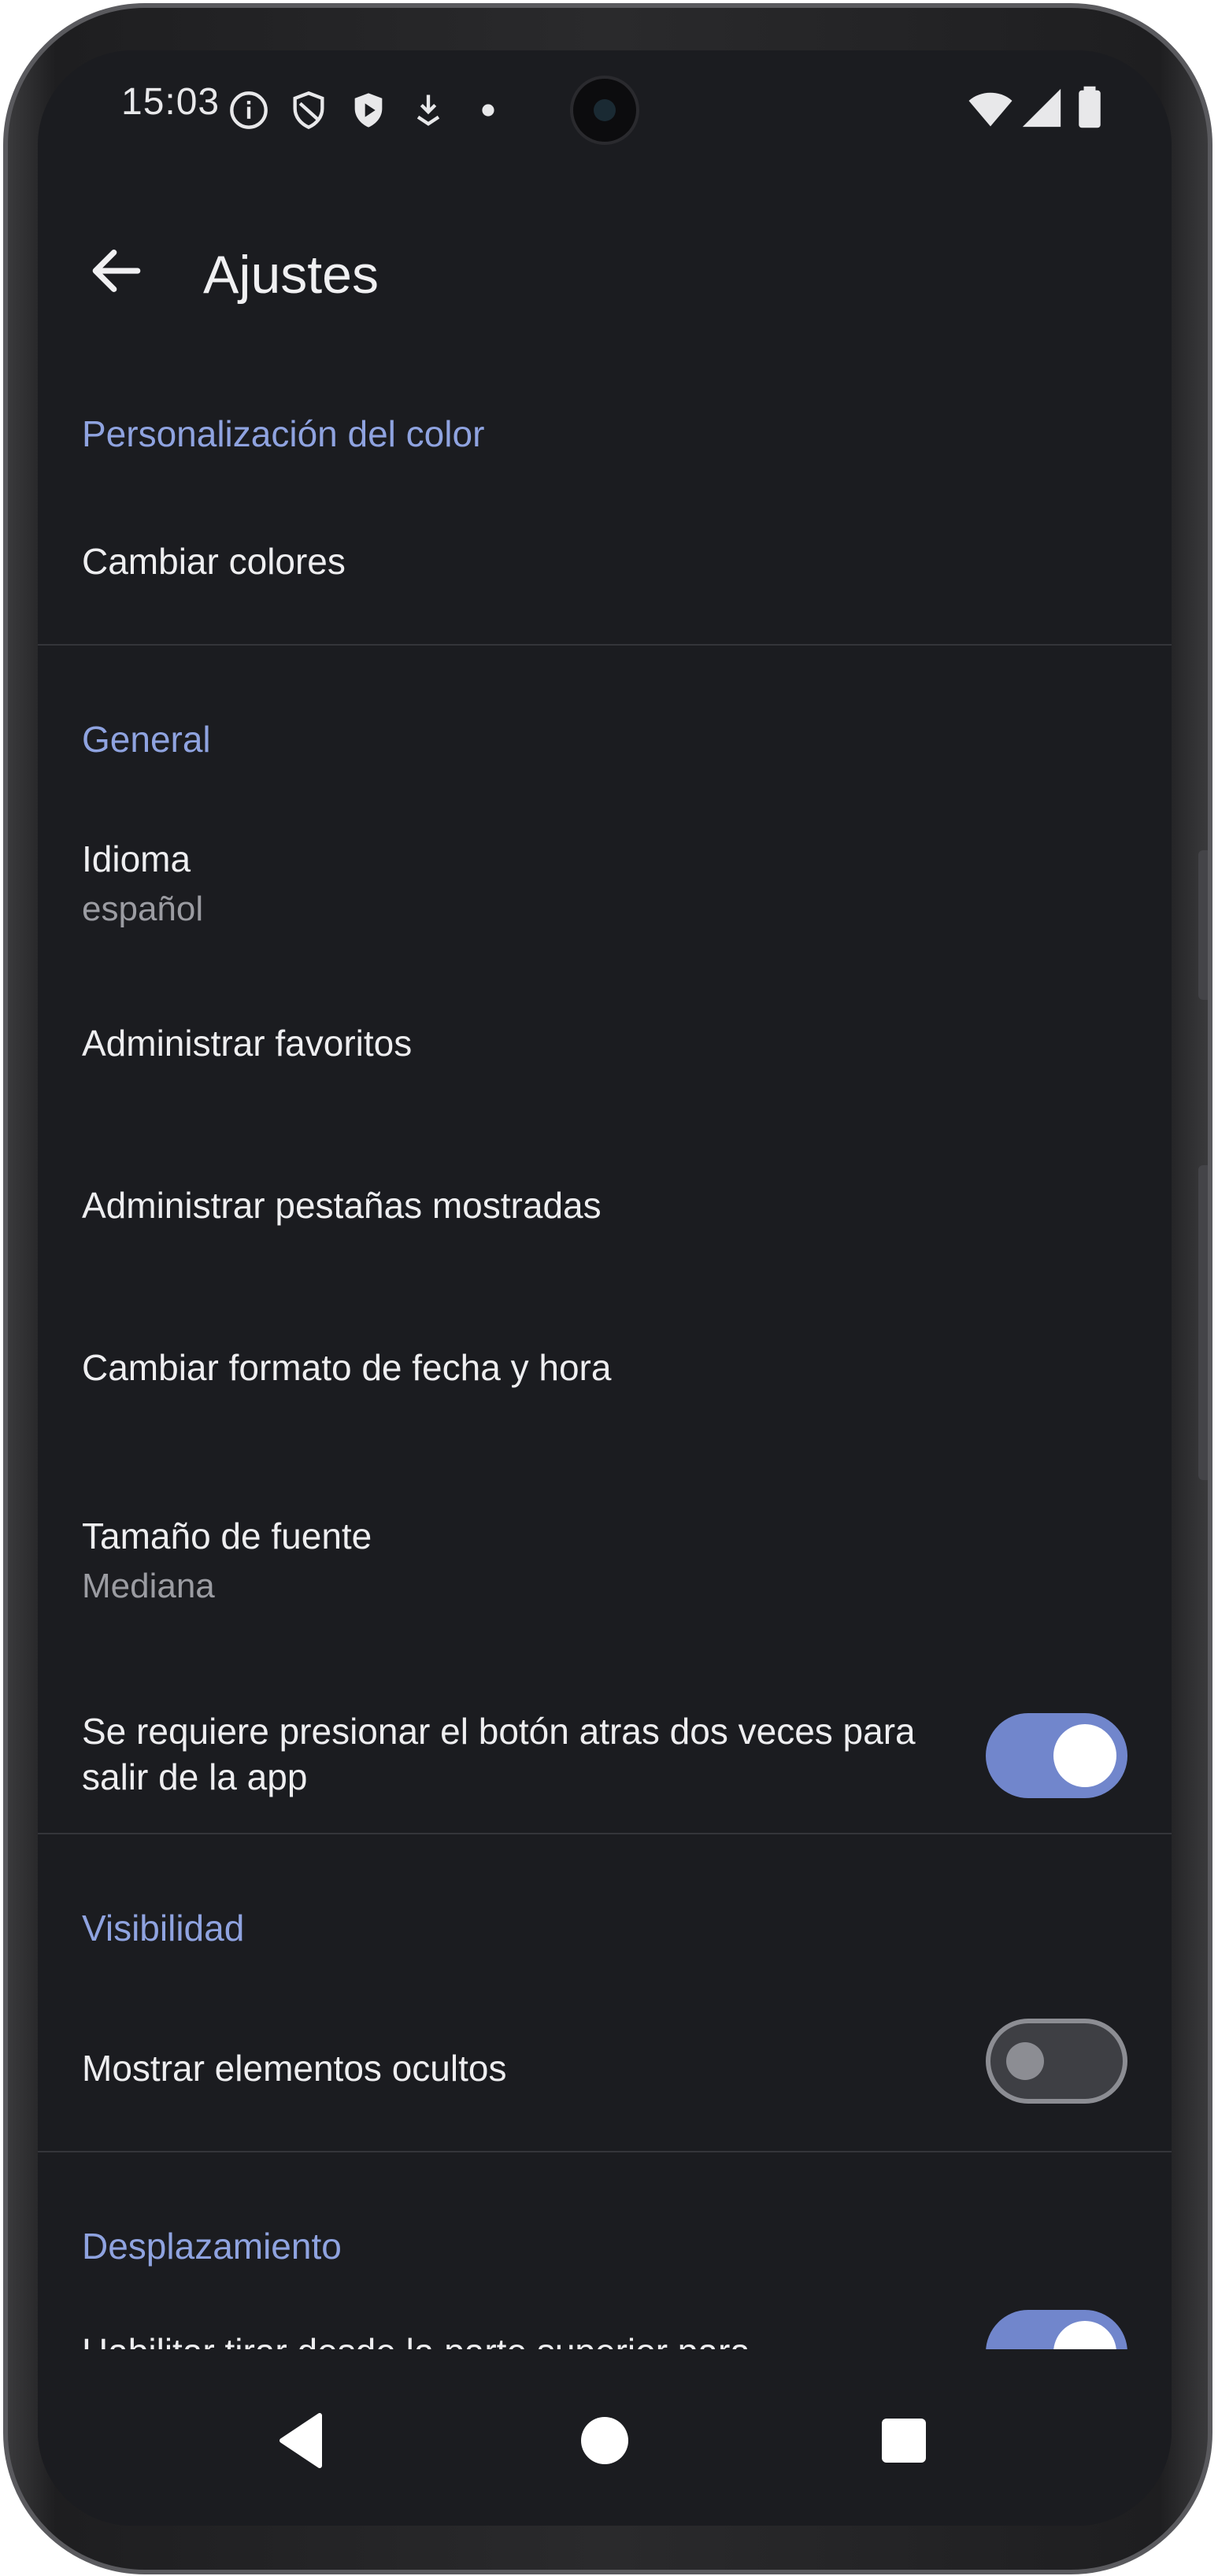  What do you see at coordinates (247, 1043) in the screenshot?
I see `setting-title: Administrar favoritos` at bounding box center [247, 1043].